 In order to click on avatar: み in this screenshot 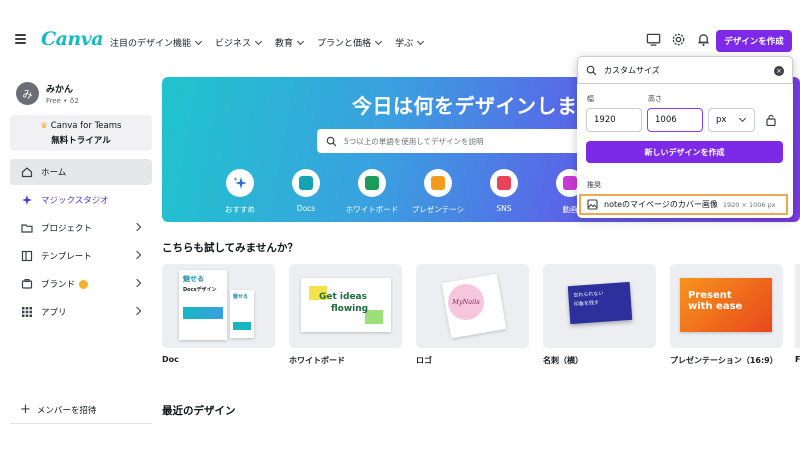, I will do `click(27, 93)`.